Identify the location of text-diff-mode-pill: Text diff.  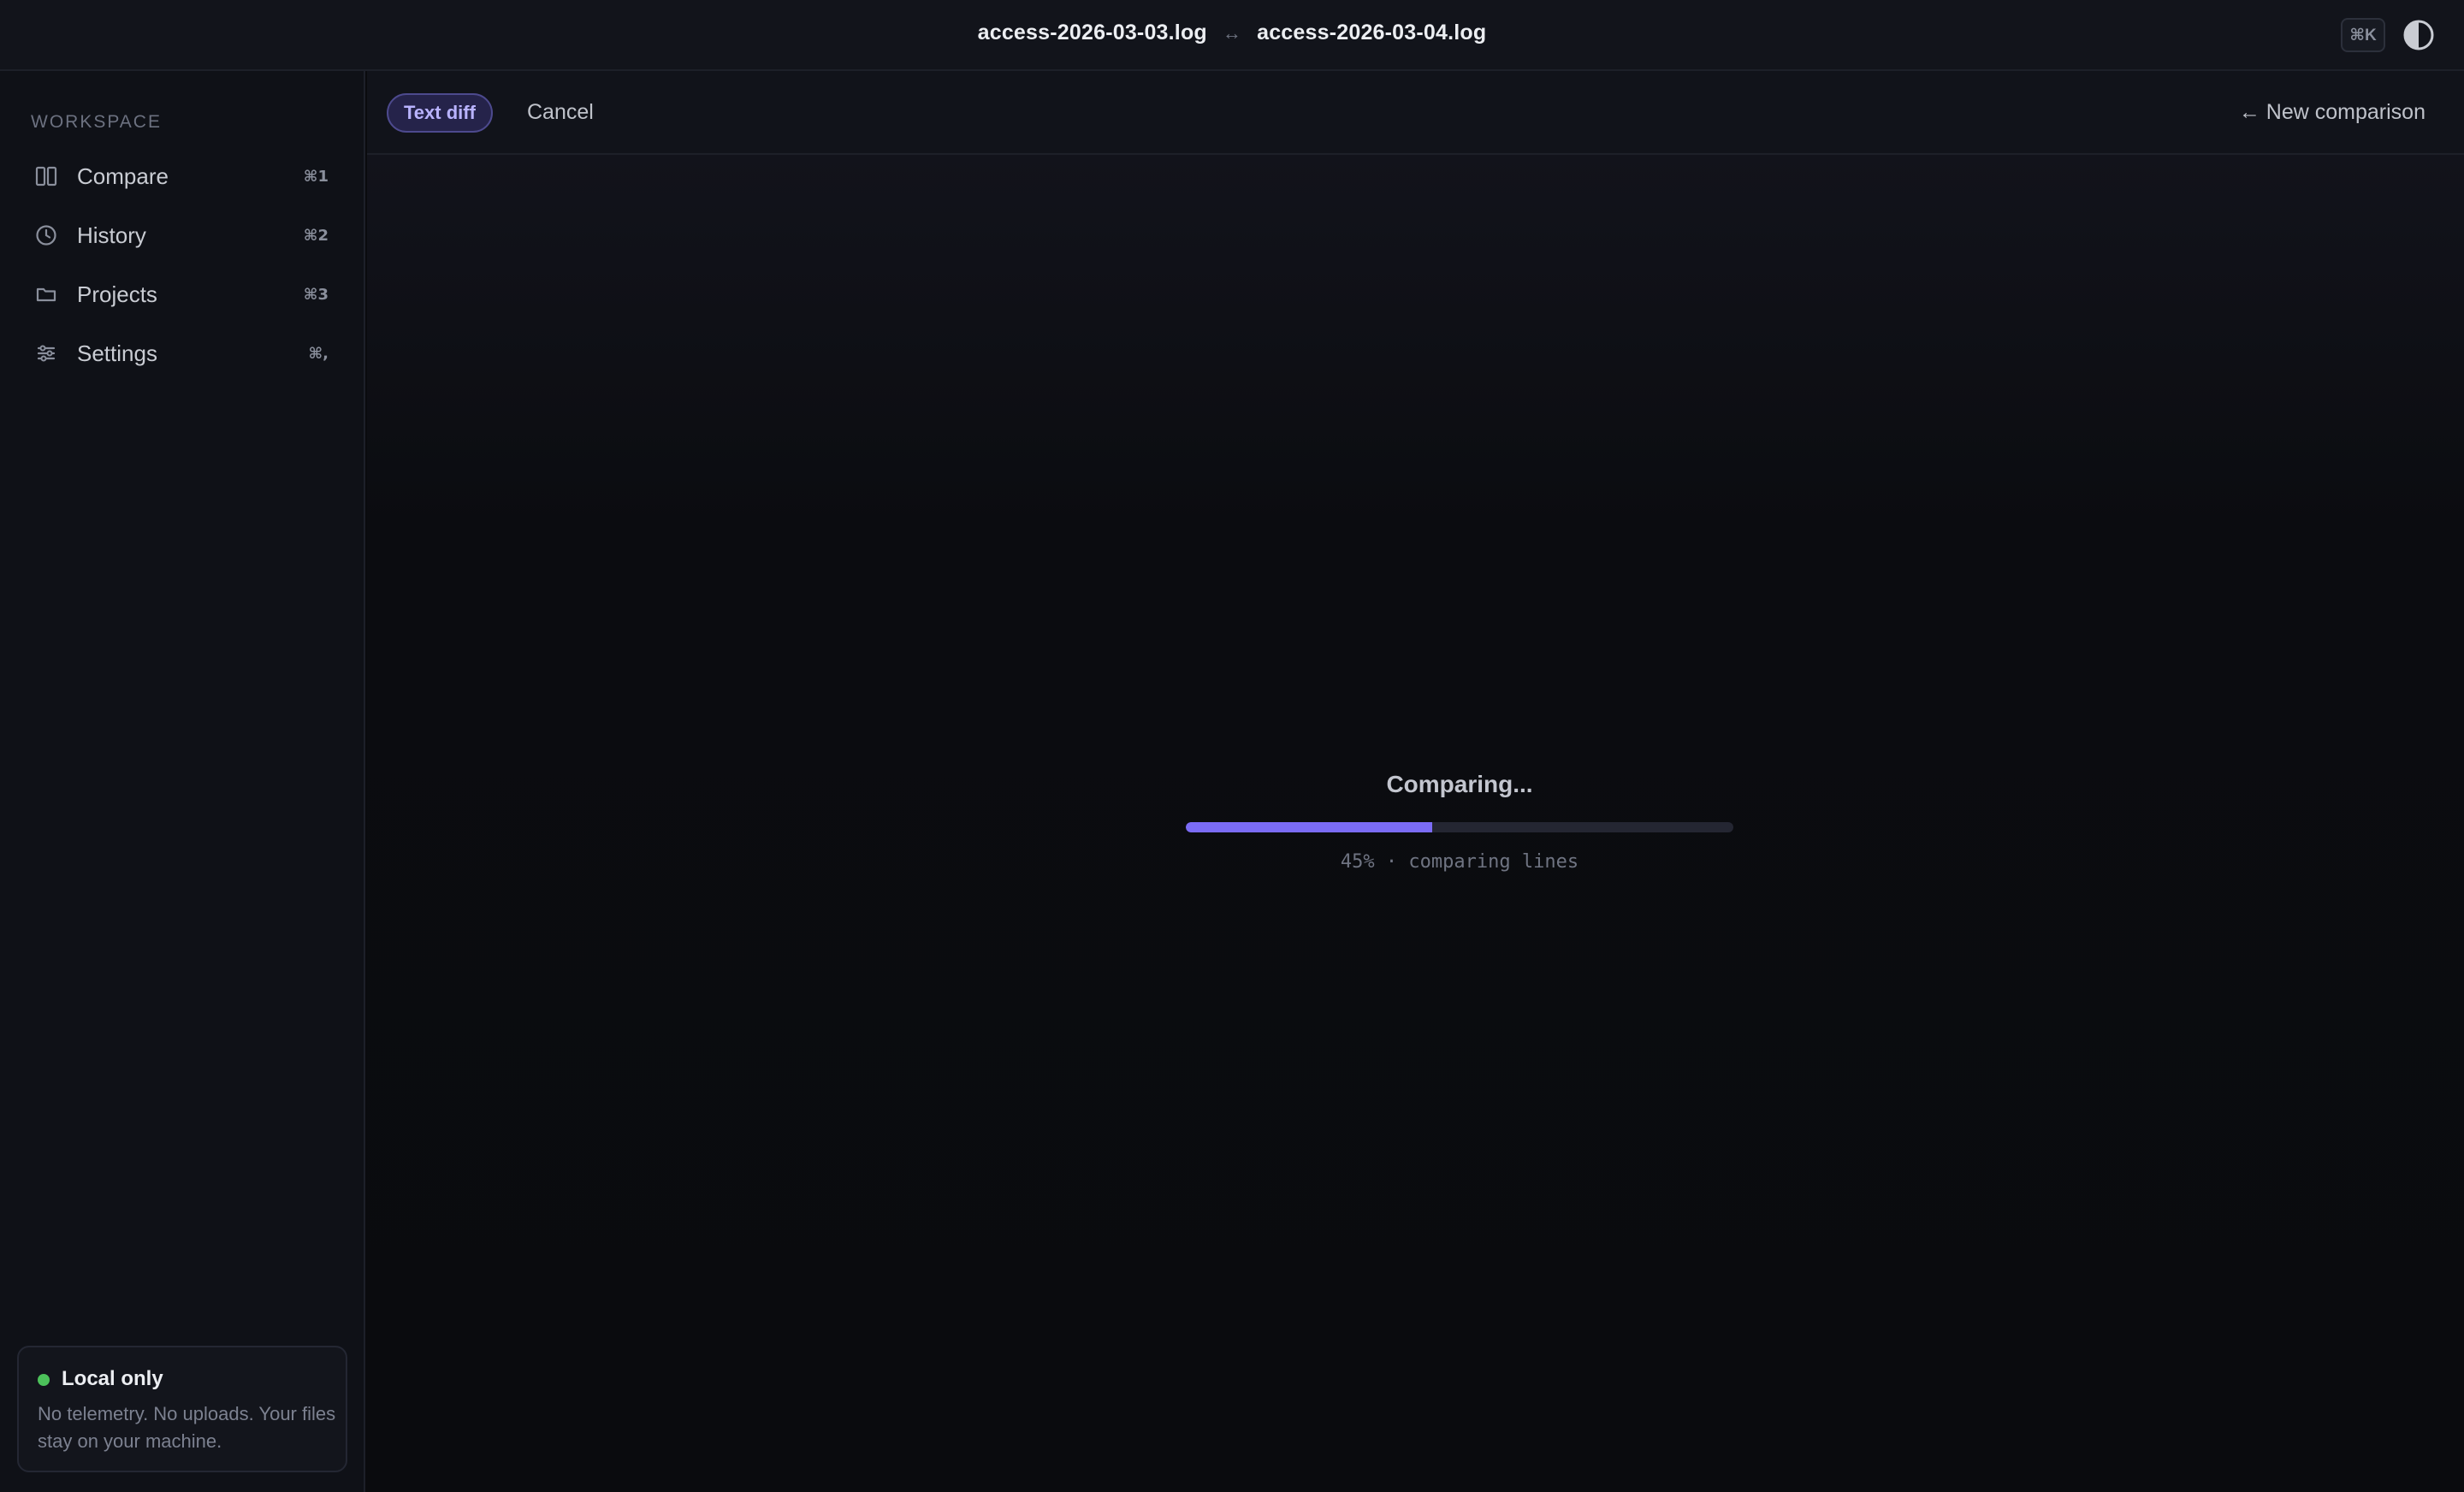
(440, 113).